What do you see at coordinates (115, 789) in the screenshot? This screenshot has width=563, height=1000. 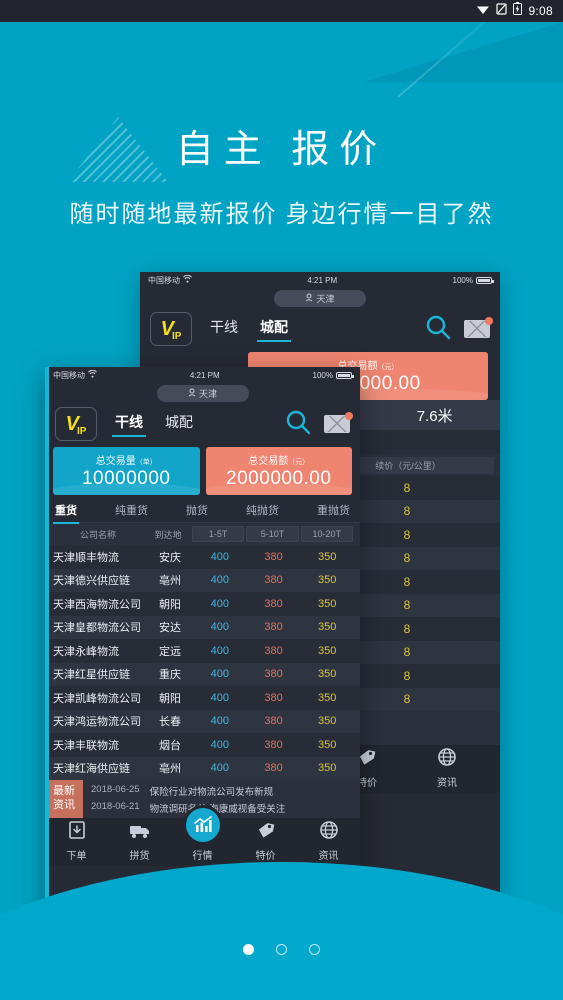 I see `news-date: 2018-06-25` at bounding box center [115, 789].